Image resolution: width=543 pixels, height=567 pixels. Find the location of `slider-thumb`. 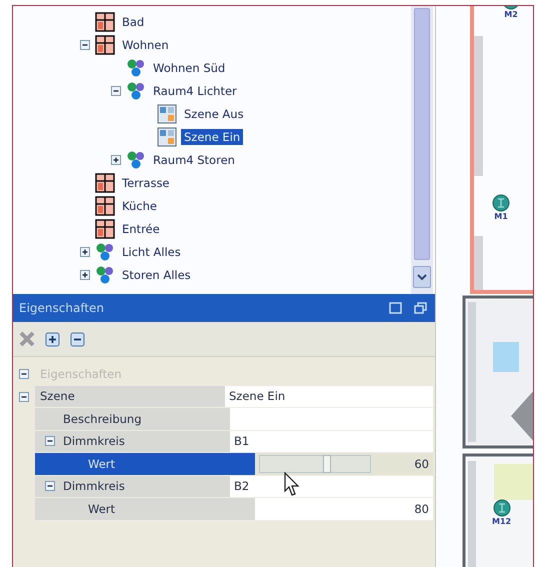

slider-thumb is located at coordinates (327, 463).